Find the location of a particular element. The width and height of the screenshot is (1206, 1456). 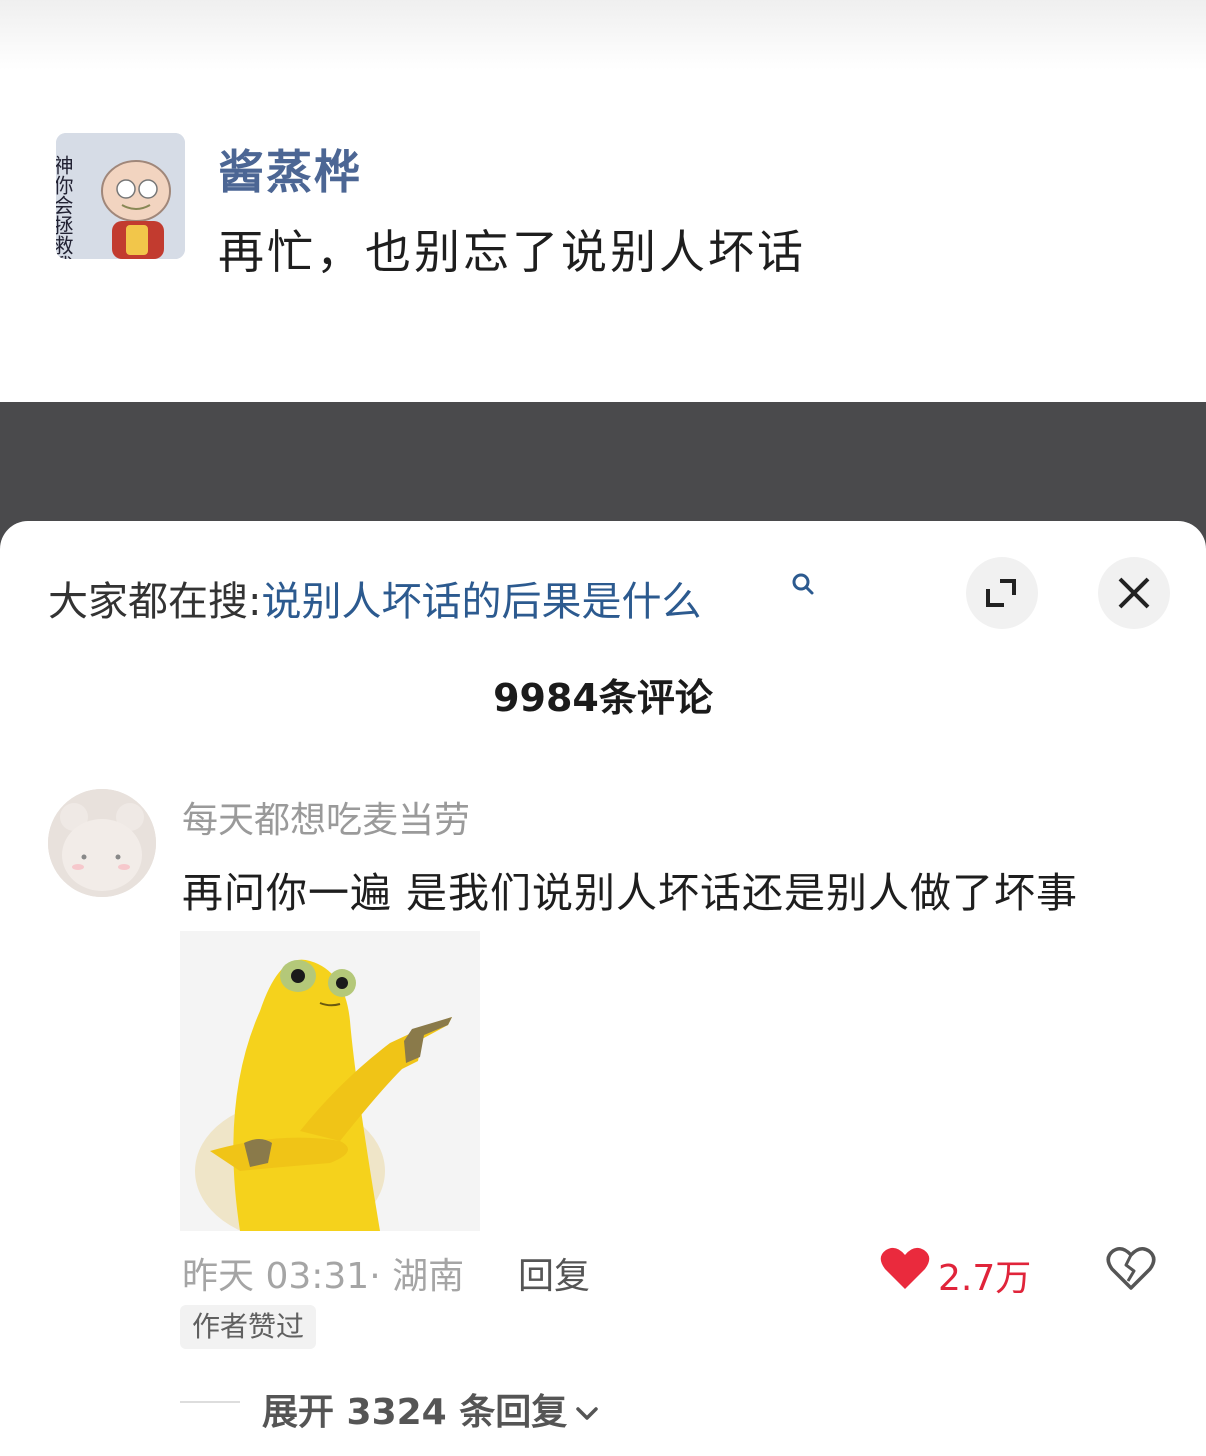

commenter-name: 每天都想吃麦当劳 is located at coordinates (326, 817).